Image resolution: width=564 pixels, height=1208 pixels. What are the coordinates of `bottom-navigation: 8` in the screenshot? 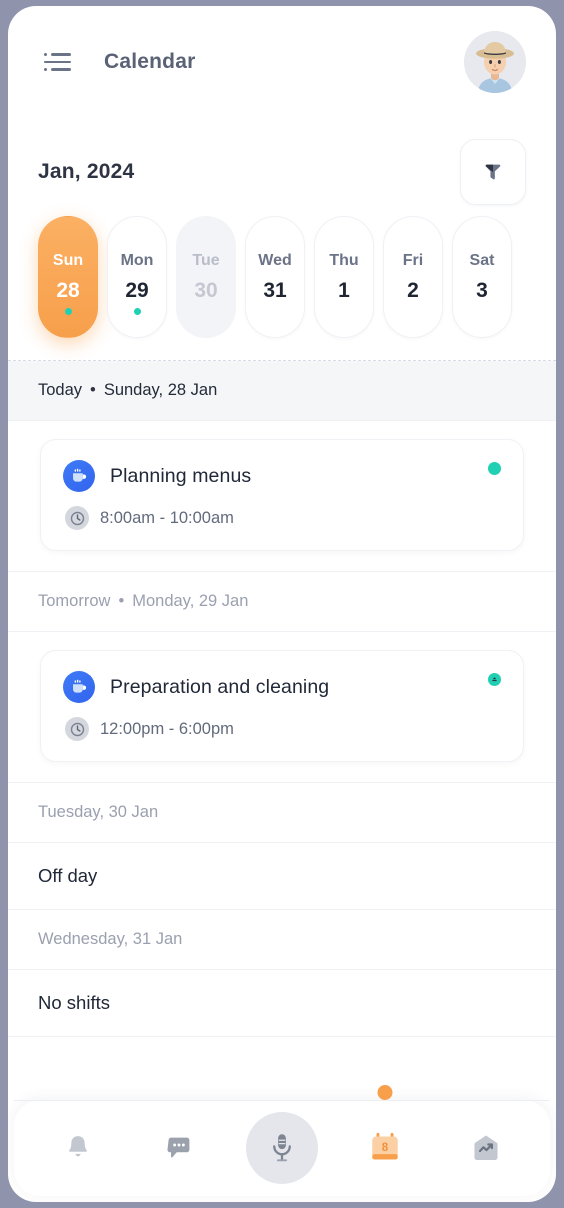 It's located at (282, 1140).